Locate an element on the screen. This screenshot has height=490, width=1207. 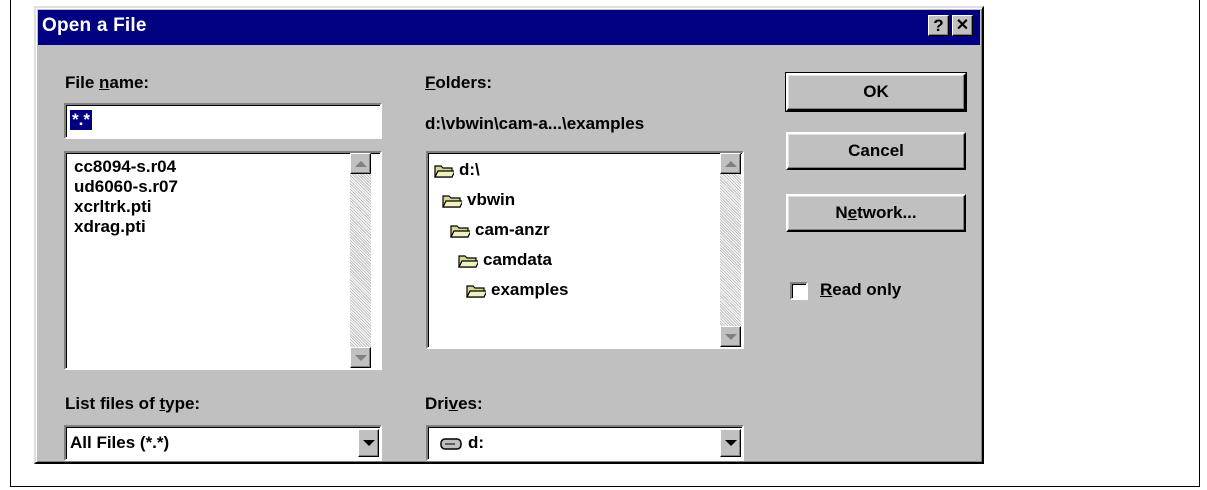
drives-select: d: is located at coordinates (585, 443).